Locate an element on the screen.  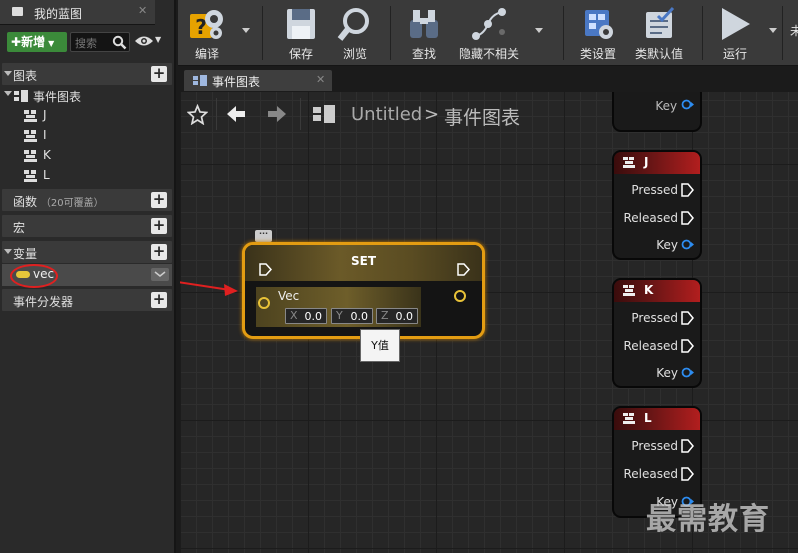
section-dispatchers-label: 事件分发器 is located at coordinates (43, 302).